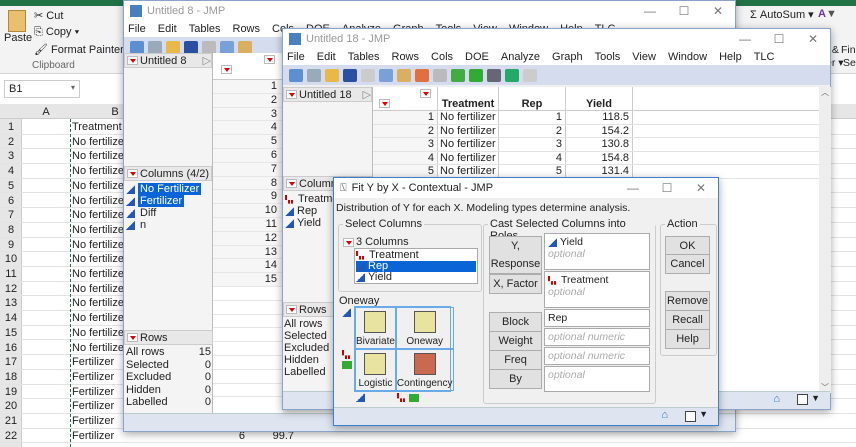 The height and width of the screenshot is (447, 856). What do you see at coordinates (248, 142) in the screenshot?
I see `row-number: 5` at bounding box center [248, 142].